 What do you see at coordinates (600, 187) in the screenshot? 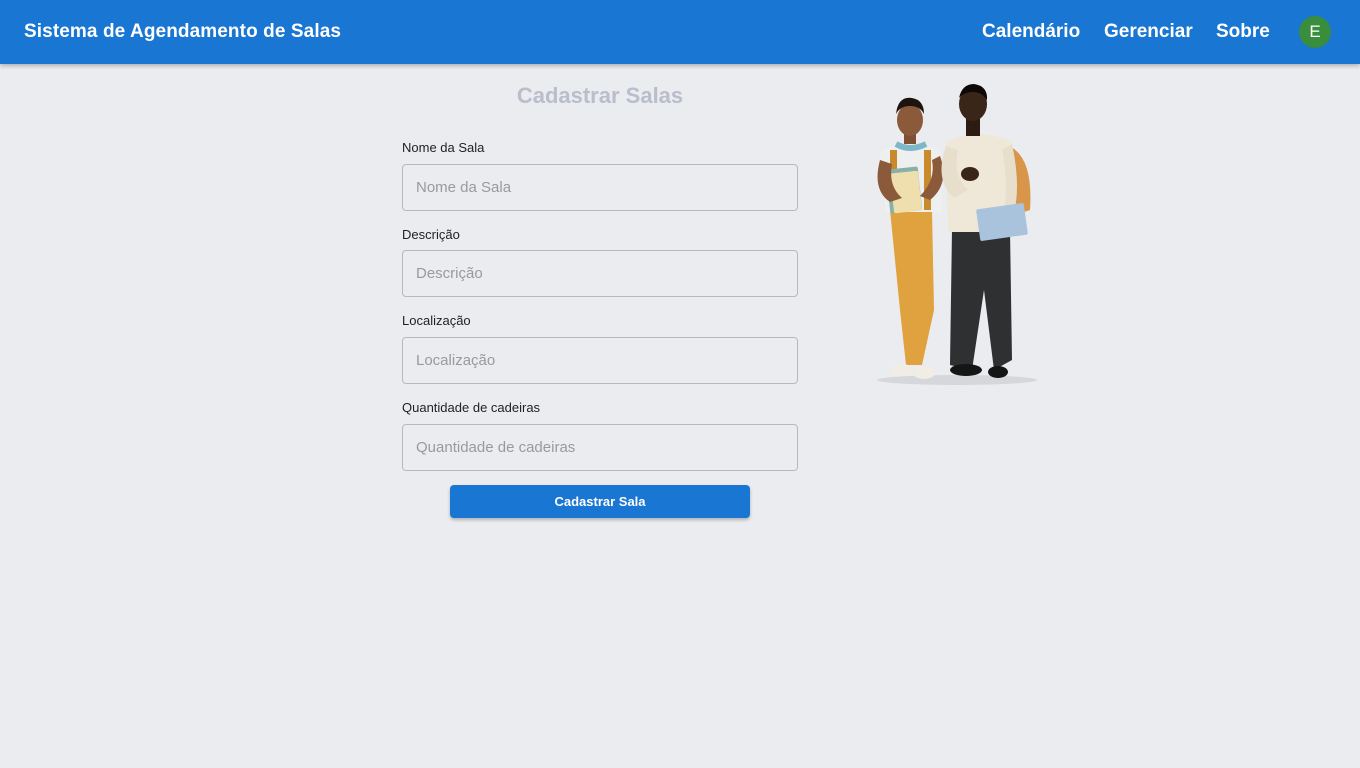
I see `room-name-input` at bounding box center [600, 187].